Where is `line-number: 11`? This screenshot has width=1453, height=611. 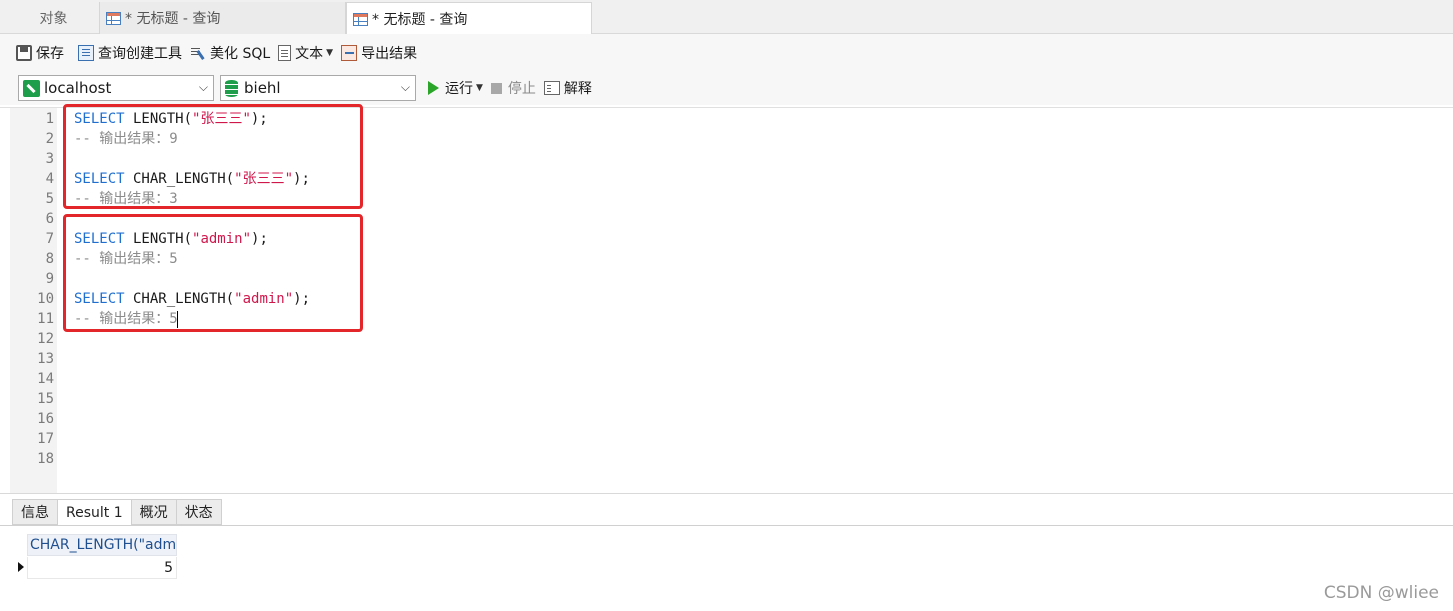 line-number: 11 is located at coordinates (45, 319).